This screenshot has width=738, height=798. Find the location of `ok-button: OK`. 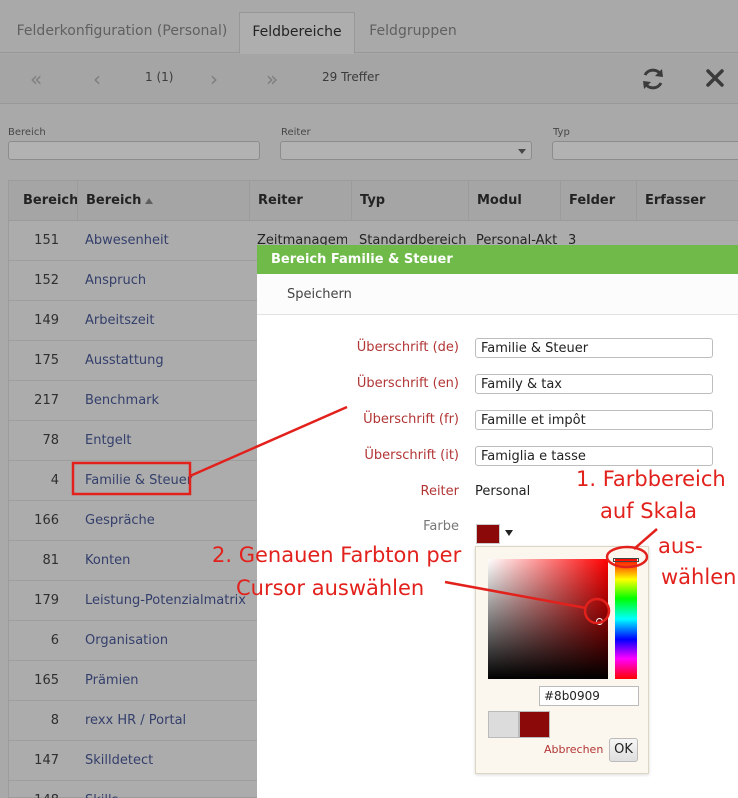

ok-button: OK is located at coordinates (623, 750).